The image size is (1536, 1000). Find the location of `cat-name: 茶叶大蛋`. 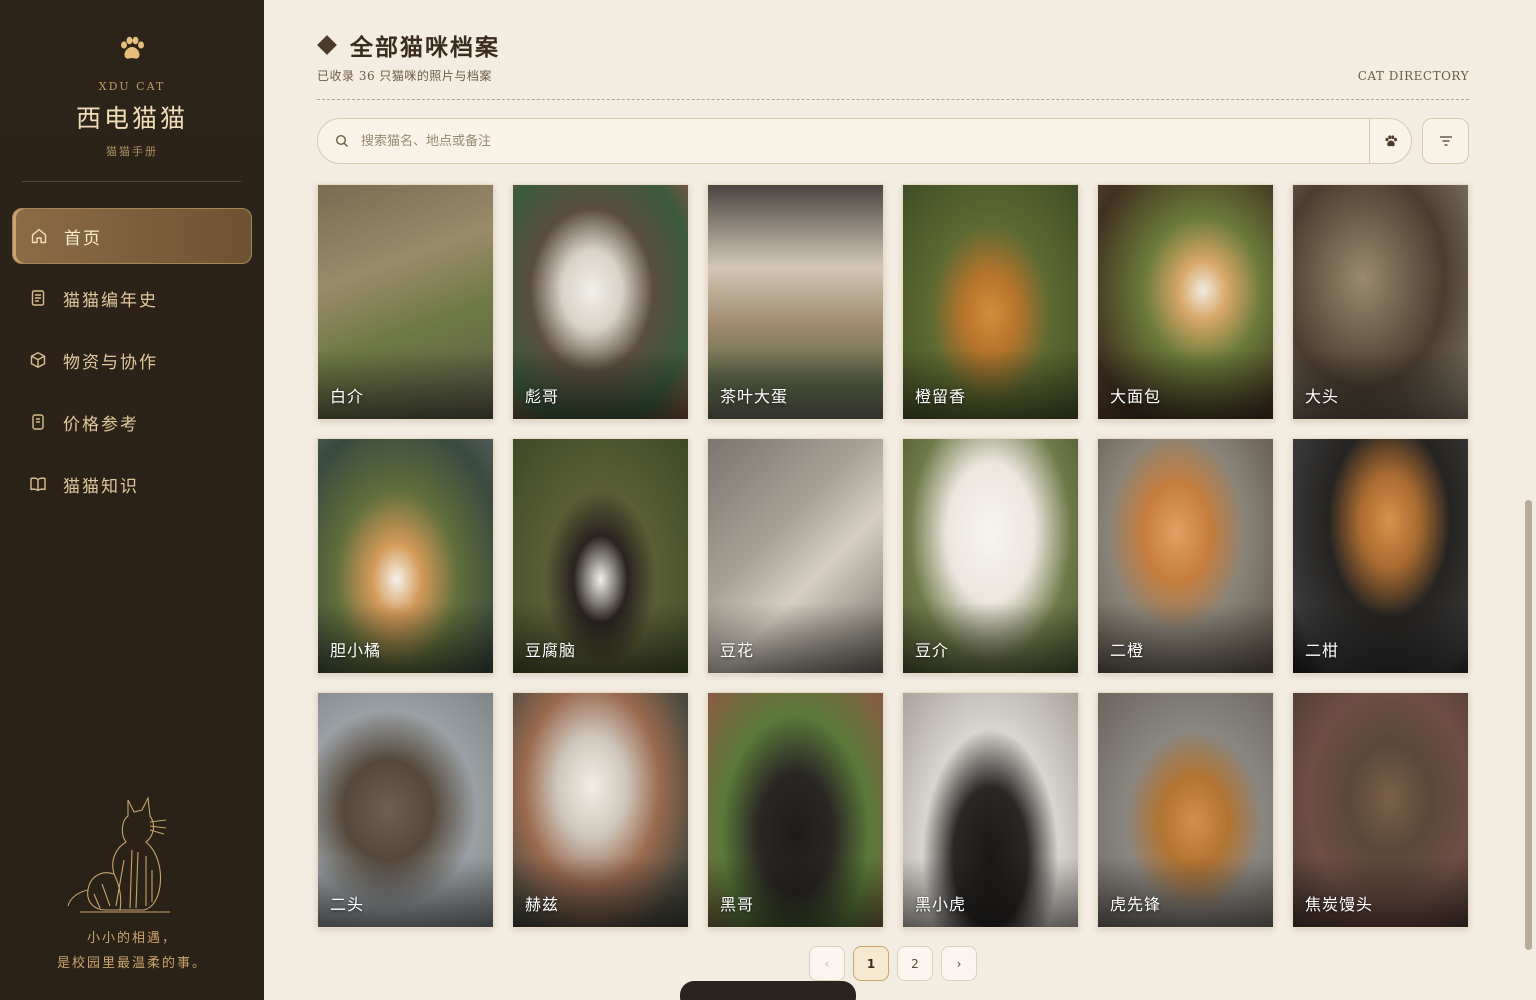

cat-name: 茶叶大蛋 is located at coordinates (754, 396).